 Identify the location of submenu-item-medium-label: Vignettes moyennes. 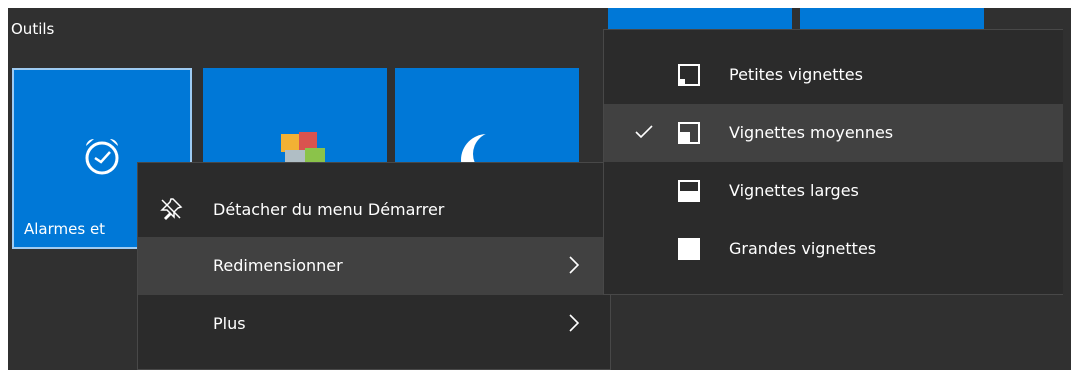
(811, 132).